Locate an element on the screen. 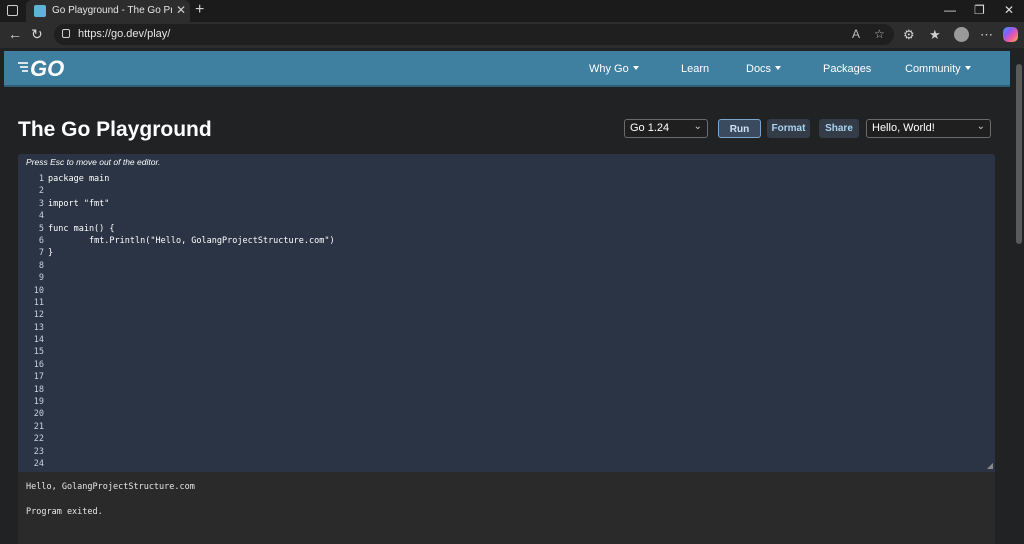  line-number: 15 is located at coordinates (38, 352).